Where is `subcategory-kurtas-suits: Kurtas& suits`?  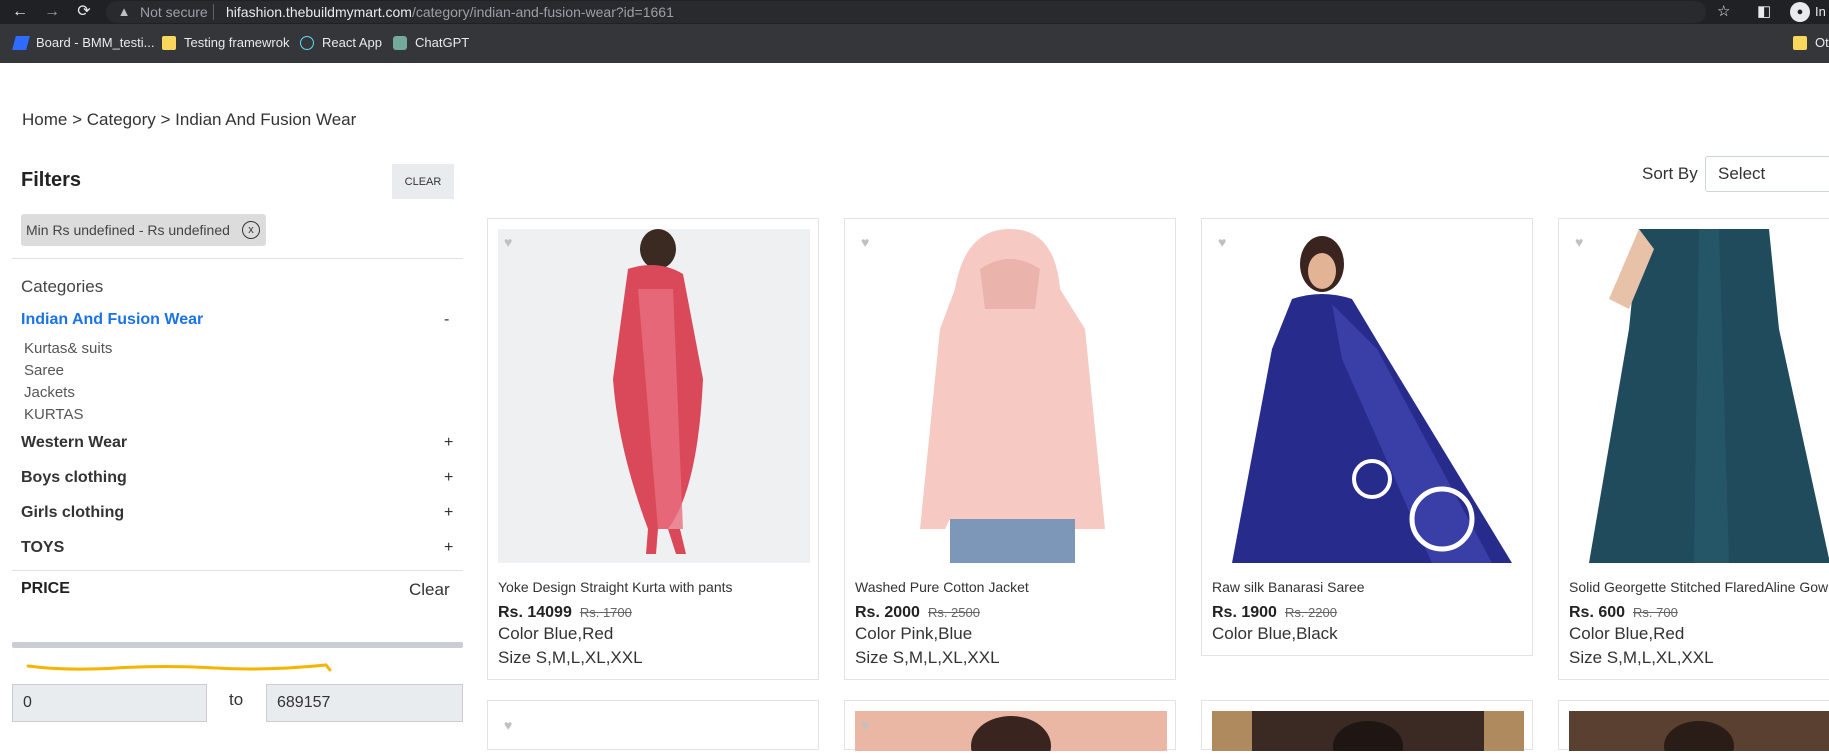 subcategory-kurtas-suits: Kurtas& suits is located at coordinates (68, 348).